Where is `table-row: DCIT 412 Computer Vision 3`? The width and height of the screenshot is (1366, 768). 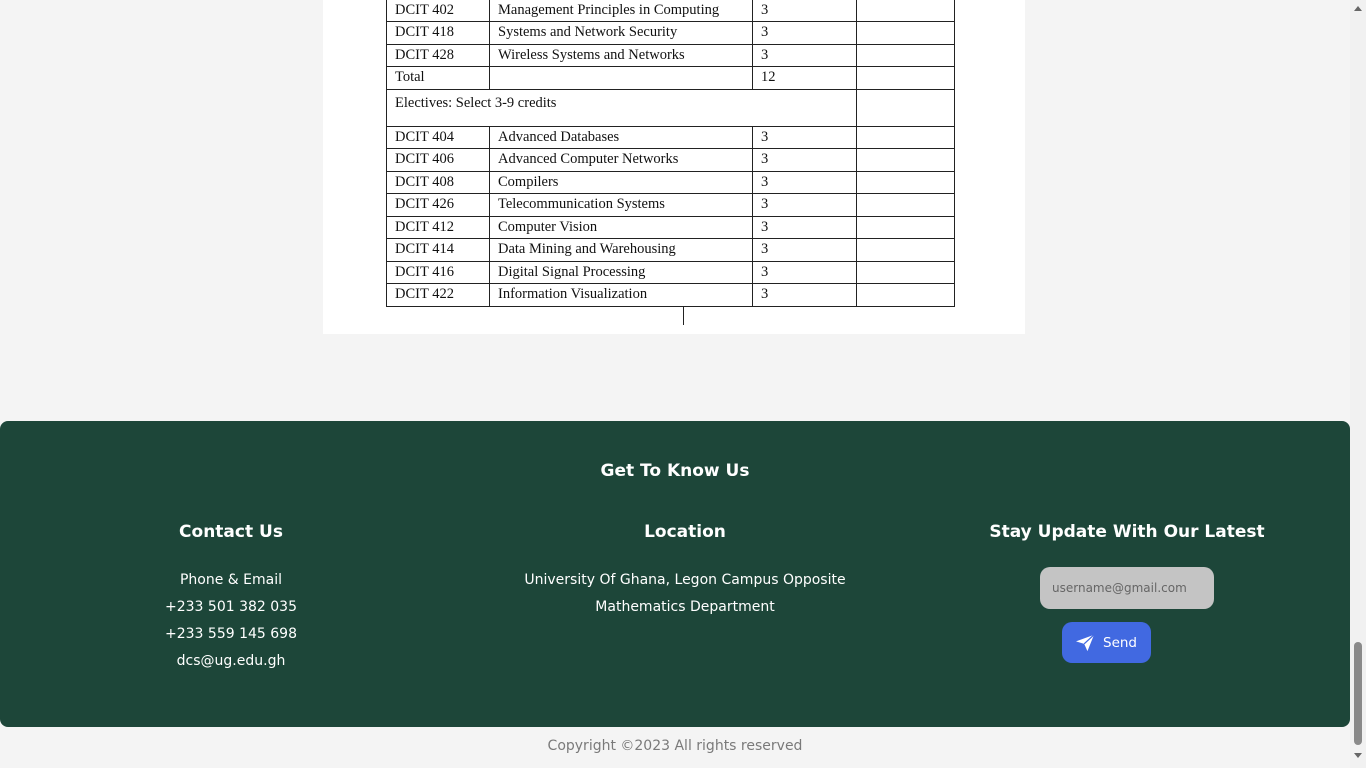 table-row: DCIT 412 Computer Vision 3 is located at coordinates (670, 227).